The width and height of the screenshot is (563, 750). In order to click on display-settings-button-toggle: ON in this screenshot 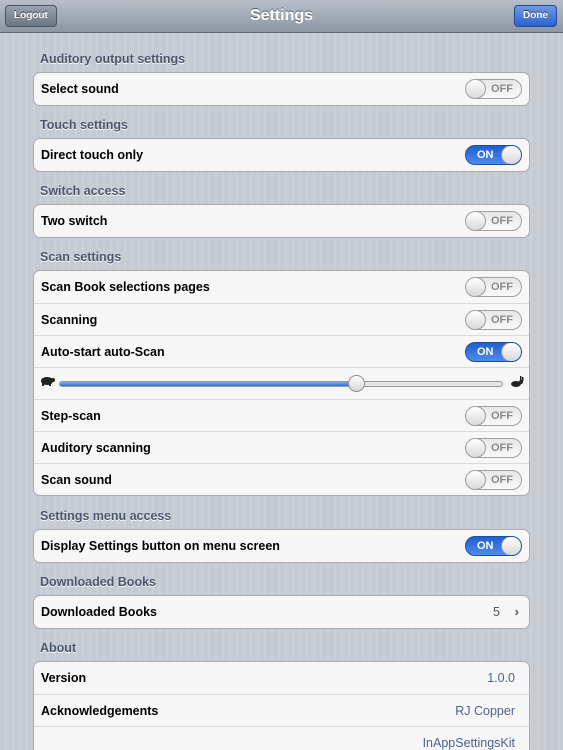, I will do `click(493, 546)`.